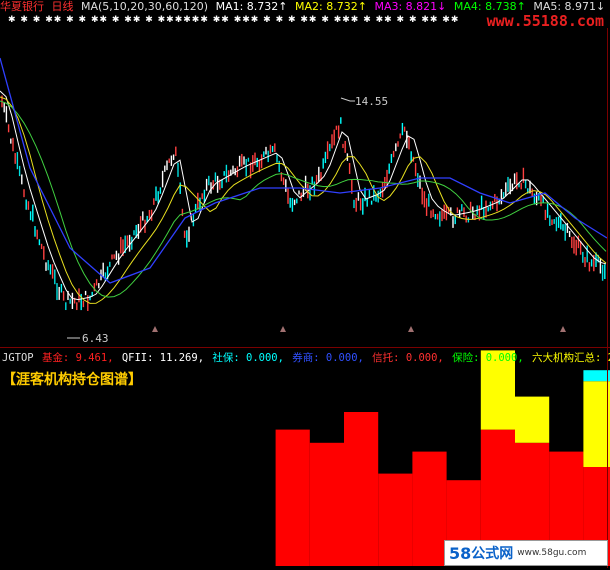 The width and height of the screenshot is (610, 570). What do you see at coordinates (18, 358) in the screenshot?
I see `indicator-name: JGTOP` at bounding box center [18, 358].